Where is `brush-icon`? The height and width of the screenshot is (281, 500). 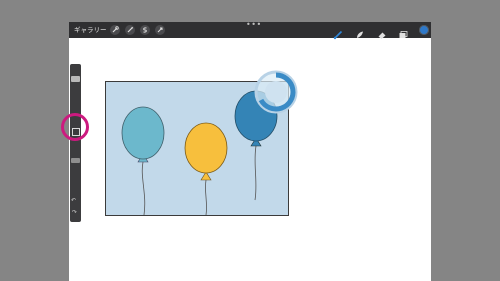 brush-icon is located at coordinates (338, 32).